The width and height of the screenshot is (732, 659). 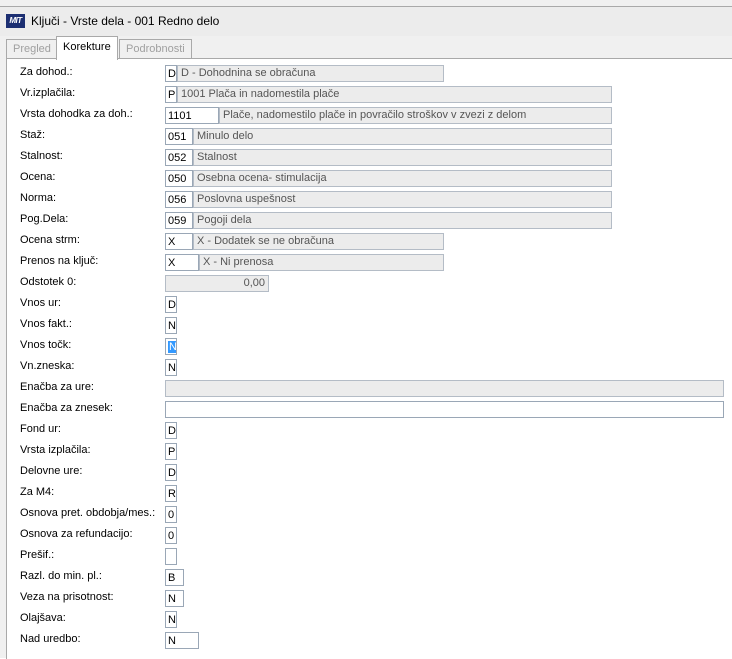 I want to click on field-enacba-za-znesek, so click(x=444, y=409).